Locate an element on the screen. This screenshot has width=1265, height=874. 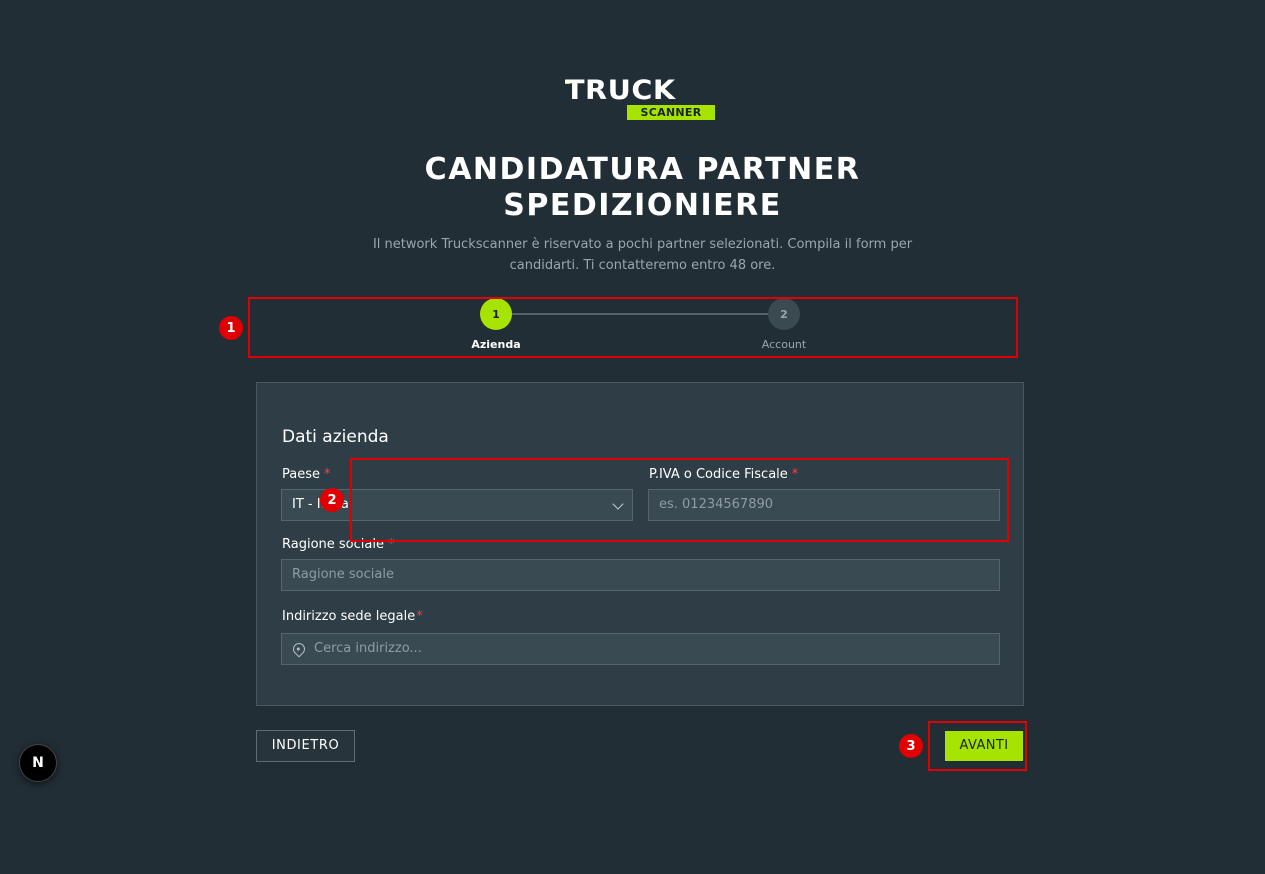
annotation-badge-3: 3 is located at coordinates (911, 746).